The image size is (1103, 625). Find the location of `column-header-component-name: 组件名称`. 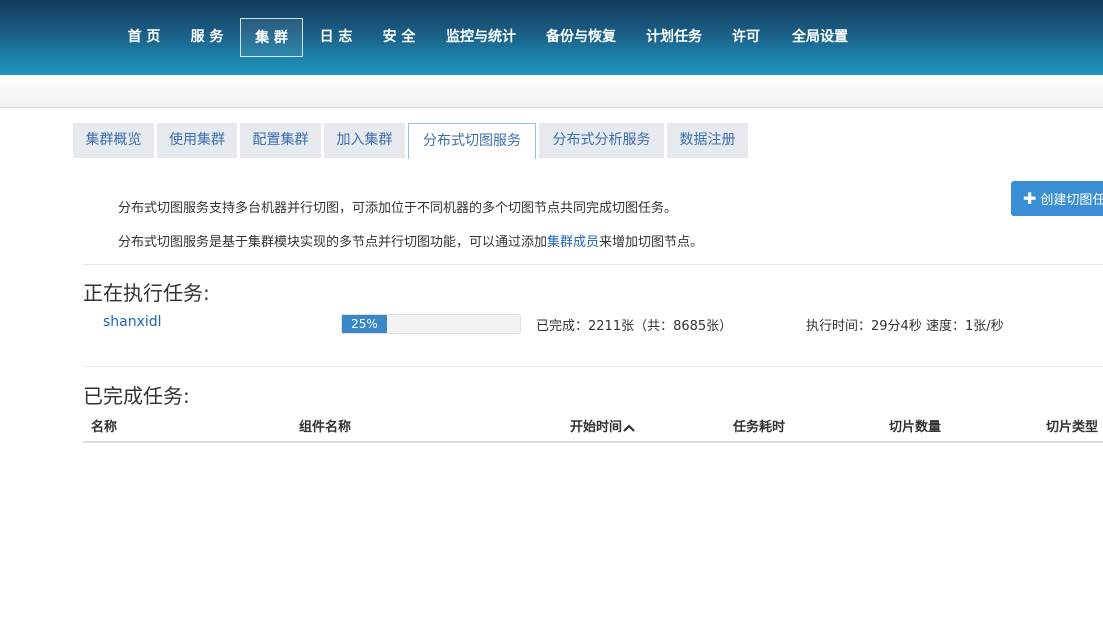

column-header-component-name: 组件名称 is located at coordinates (325, 427).